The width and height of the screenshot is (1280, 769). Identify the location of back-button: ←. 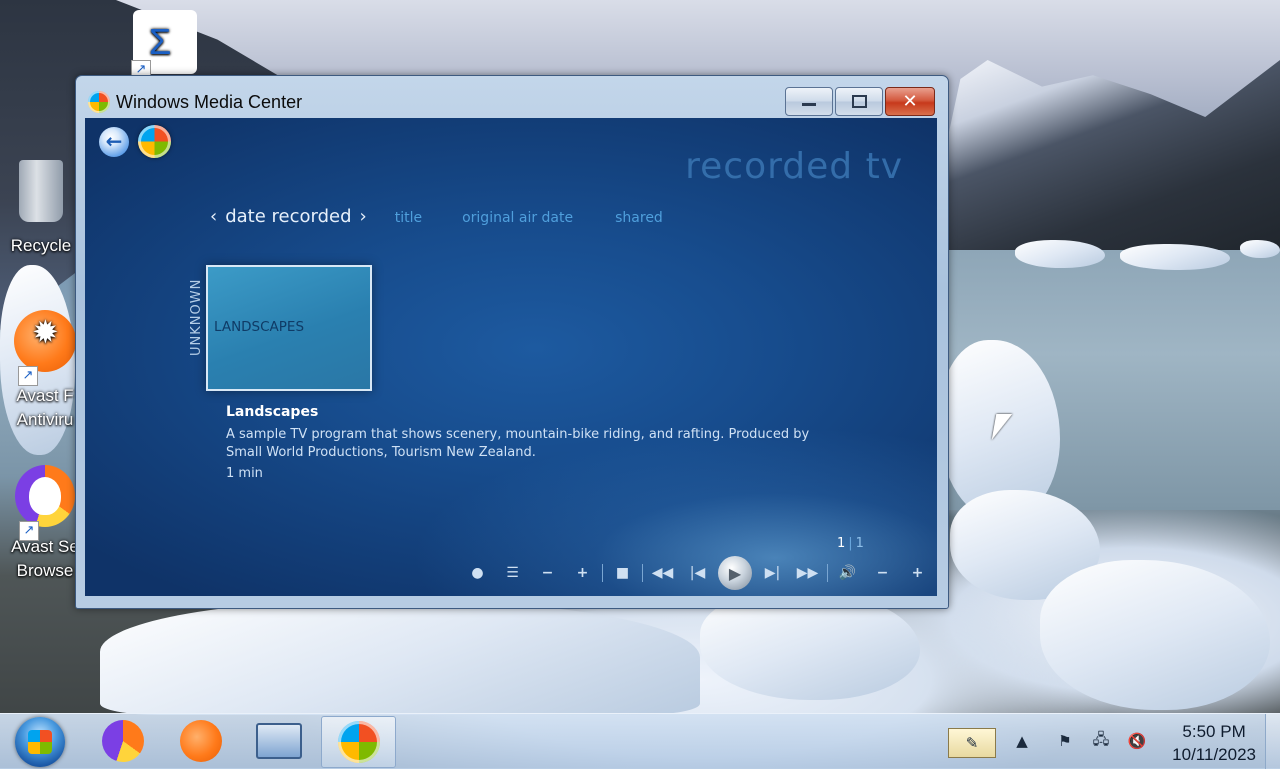
(114, 142).